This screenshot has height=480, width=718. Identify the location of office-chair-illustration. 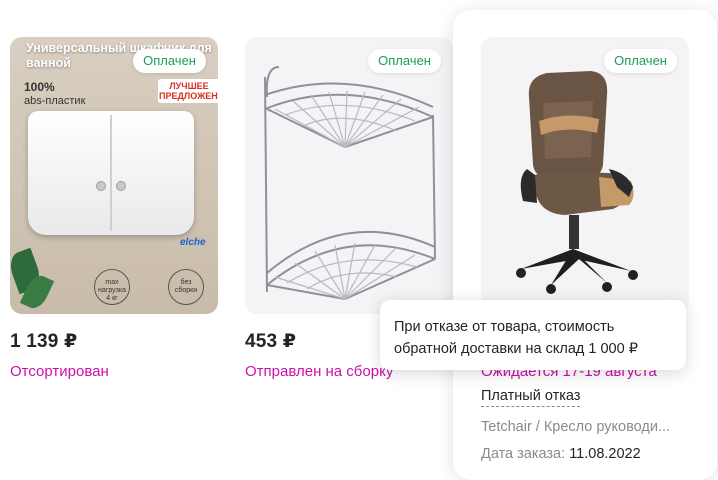
(577, 182).